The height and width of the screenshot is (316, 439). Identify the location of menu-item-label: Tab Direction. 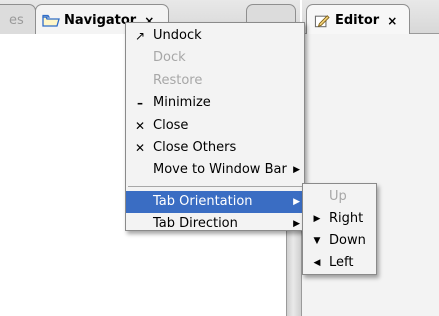
(195, 224).